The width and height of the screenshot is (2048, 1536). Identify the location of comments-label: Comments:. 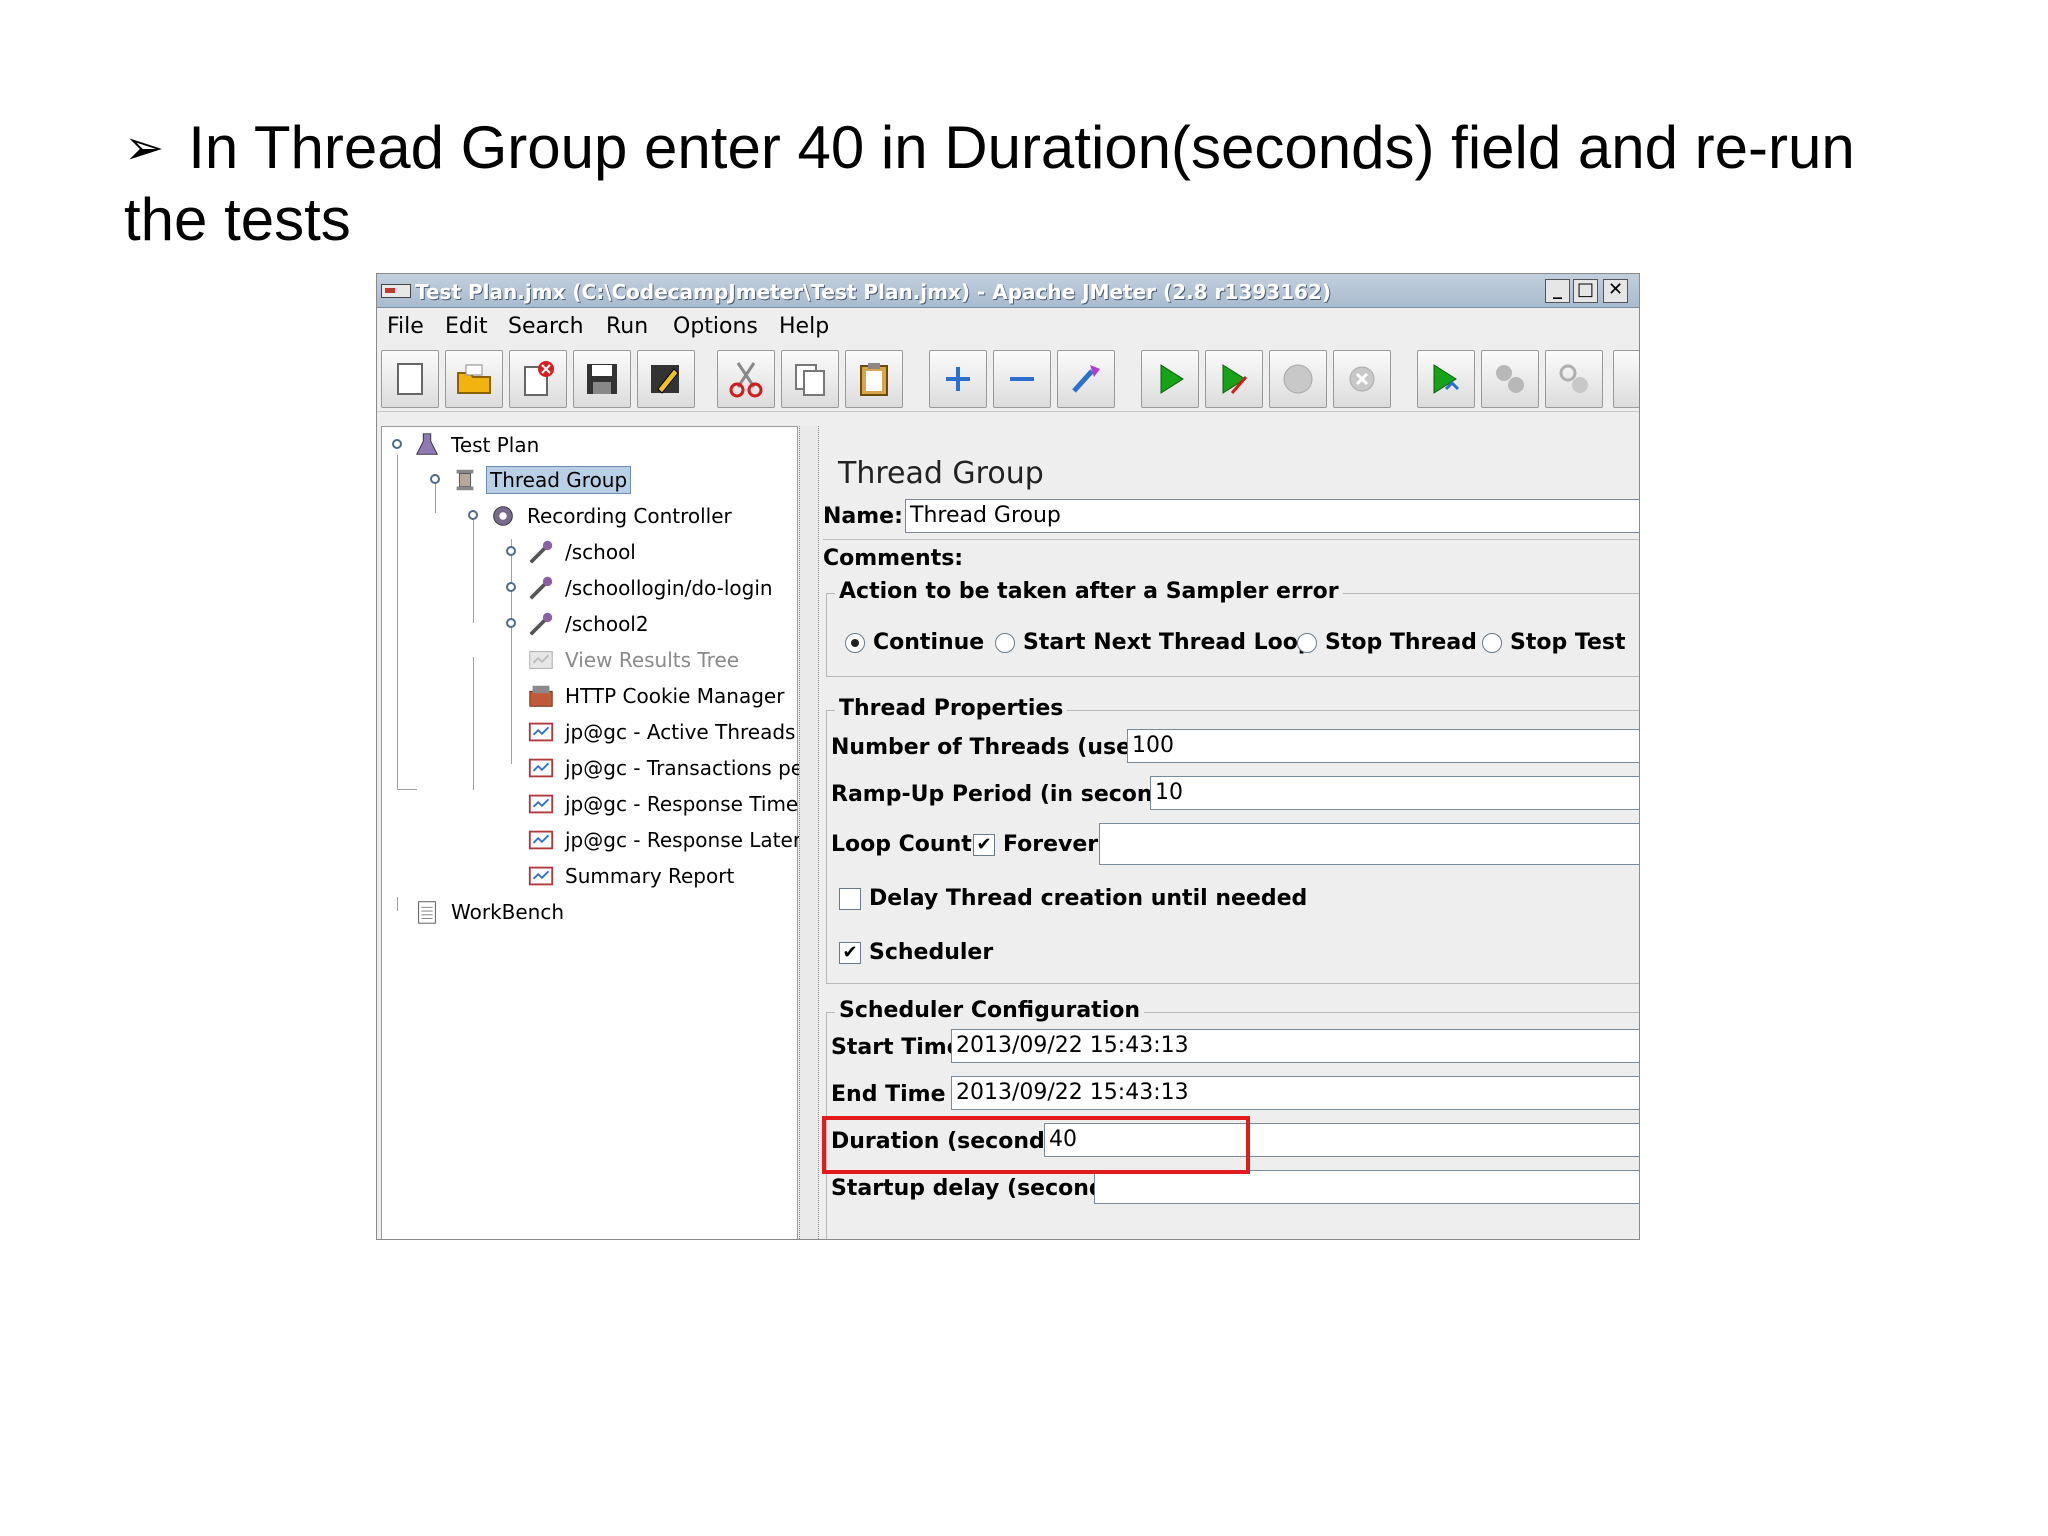
(893, 558).